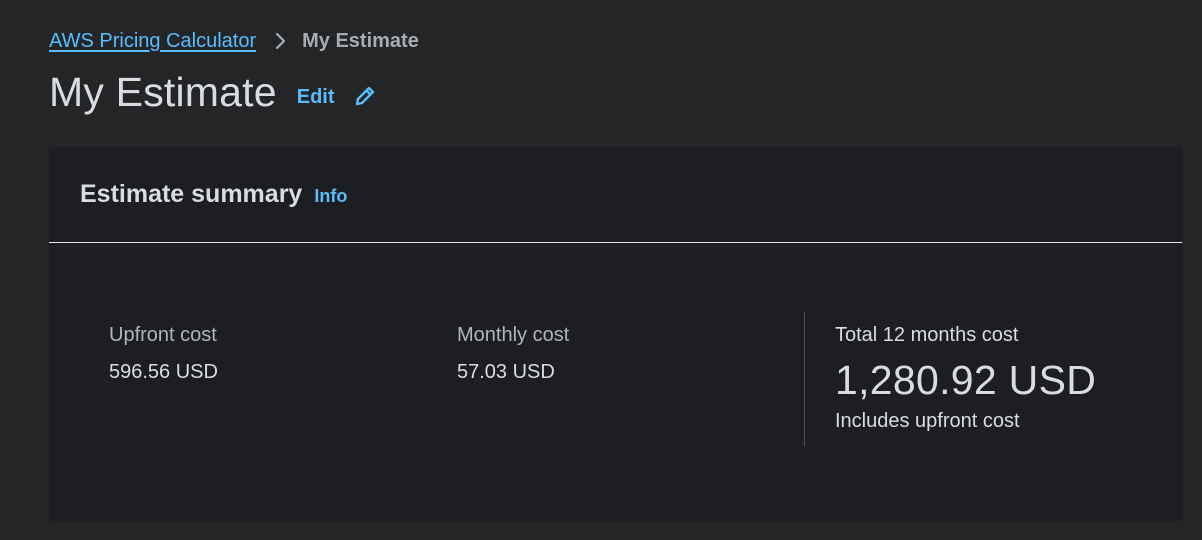  What do you see at coordinates (191, 194) in the screenshot?
I see `card-title: Estimate summary` at bounding box center [191, 194].